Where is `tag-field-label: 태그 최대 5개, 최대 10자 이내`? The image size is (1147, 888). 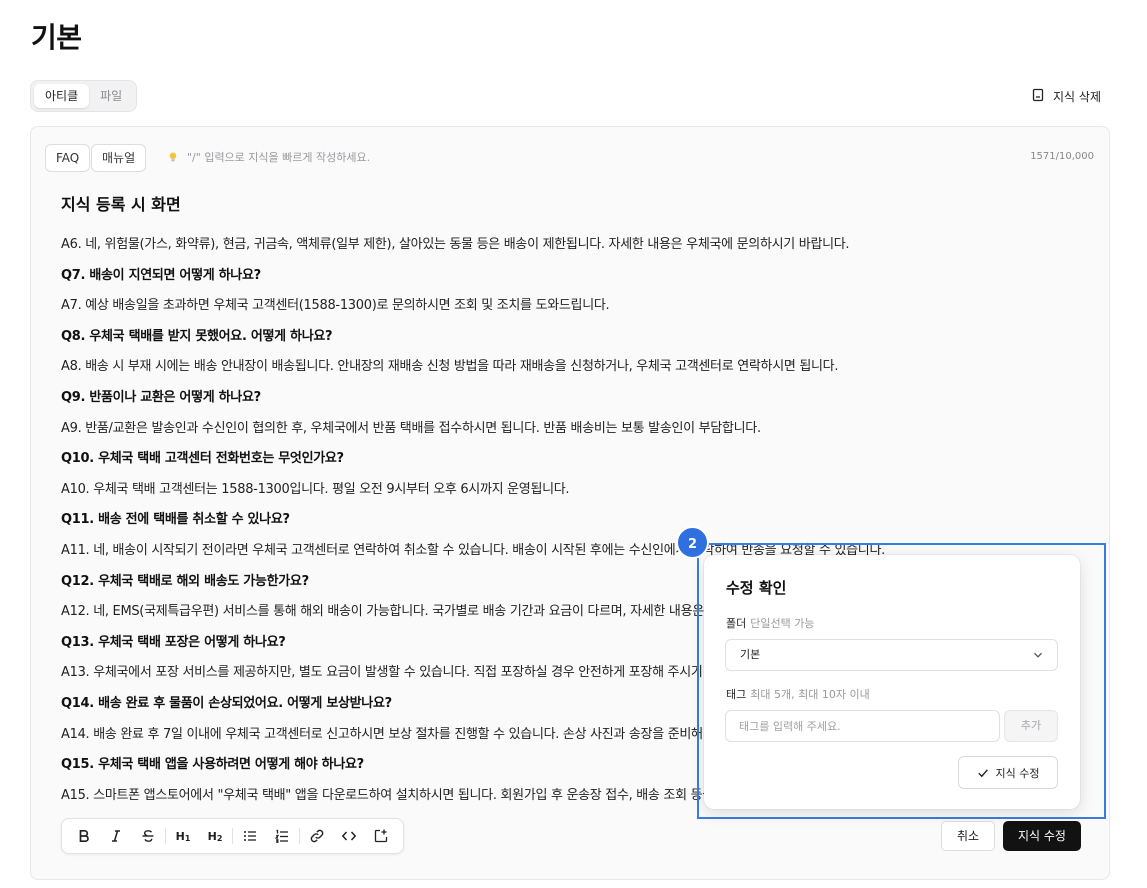
tag-field-label: 태그 최대 5개, 최대 10자 이내 is located at coordinates (798, 694).